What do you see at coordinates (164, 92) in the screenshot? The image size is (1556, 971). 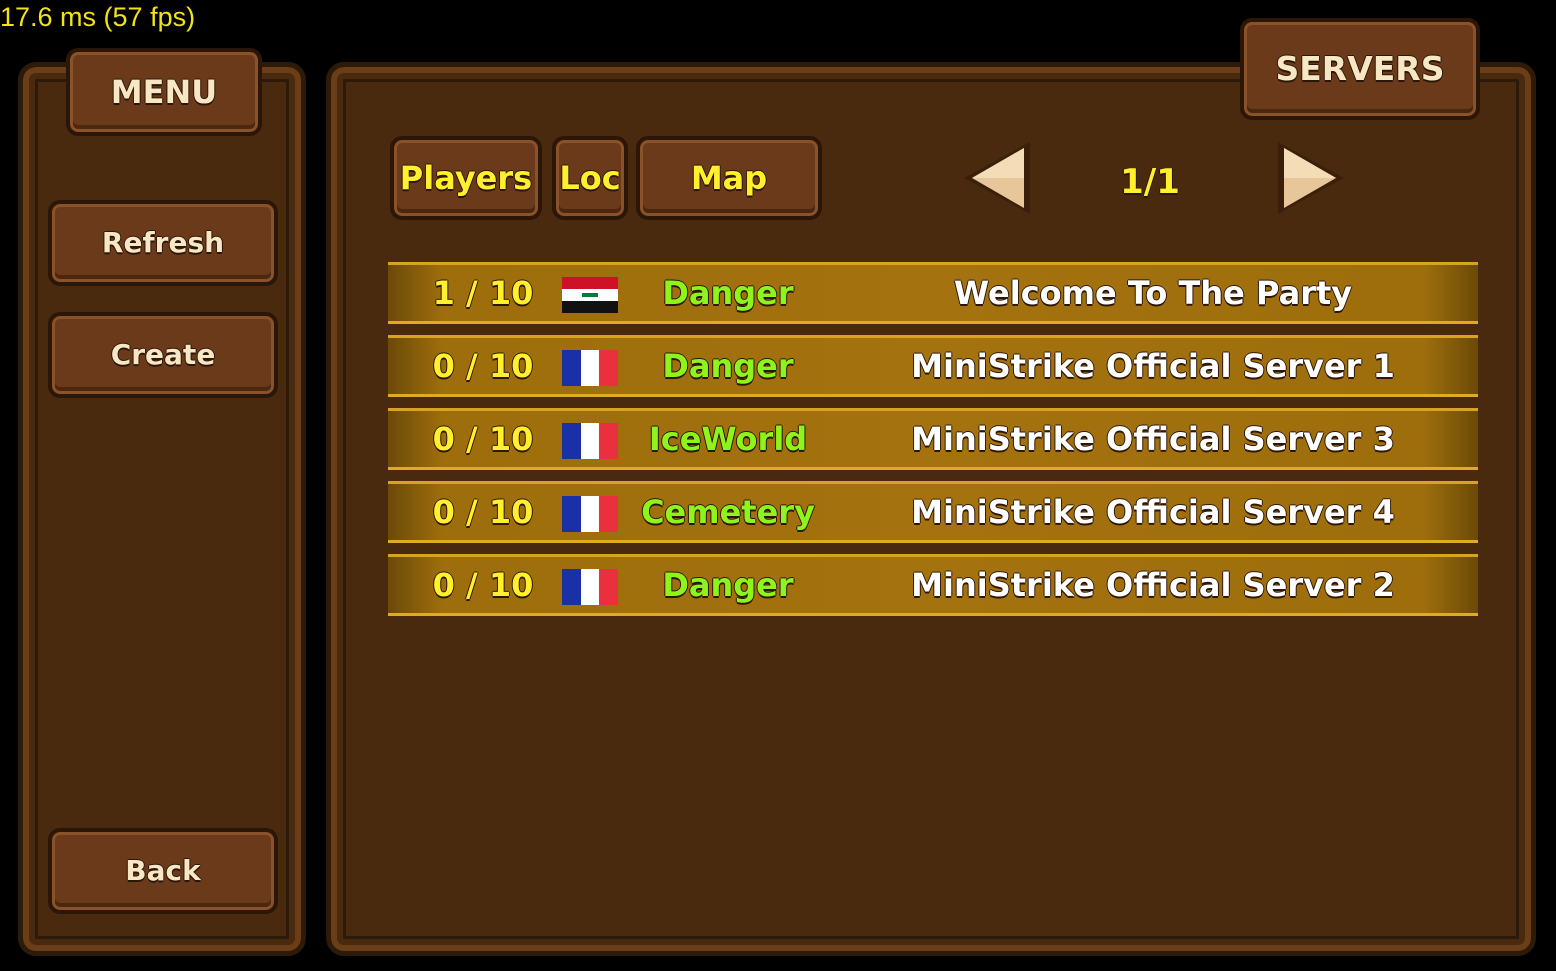 I see `menu-title: MENU` at bounding box center [164, 92].